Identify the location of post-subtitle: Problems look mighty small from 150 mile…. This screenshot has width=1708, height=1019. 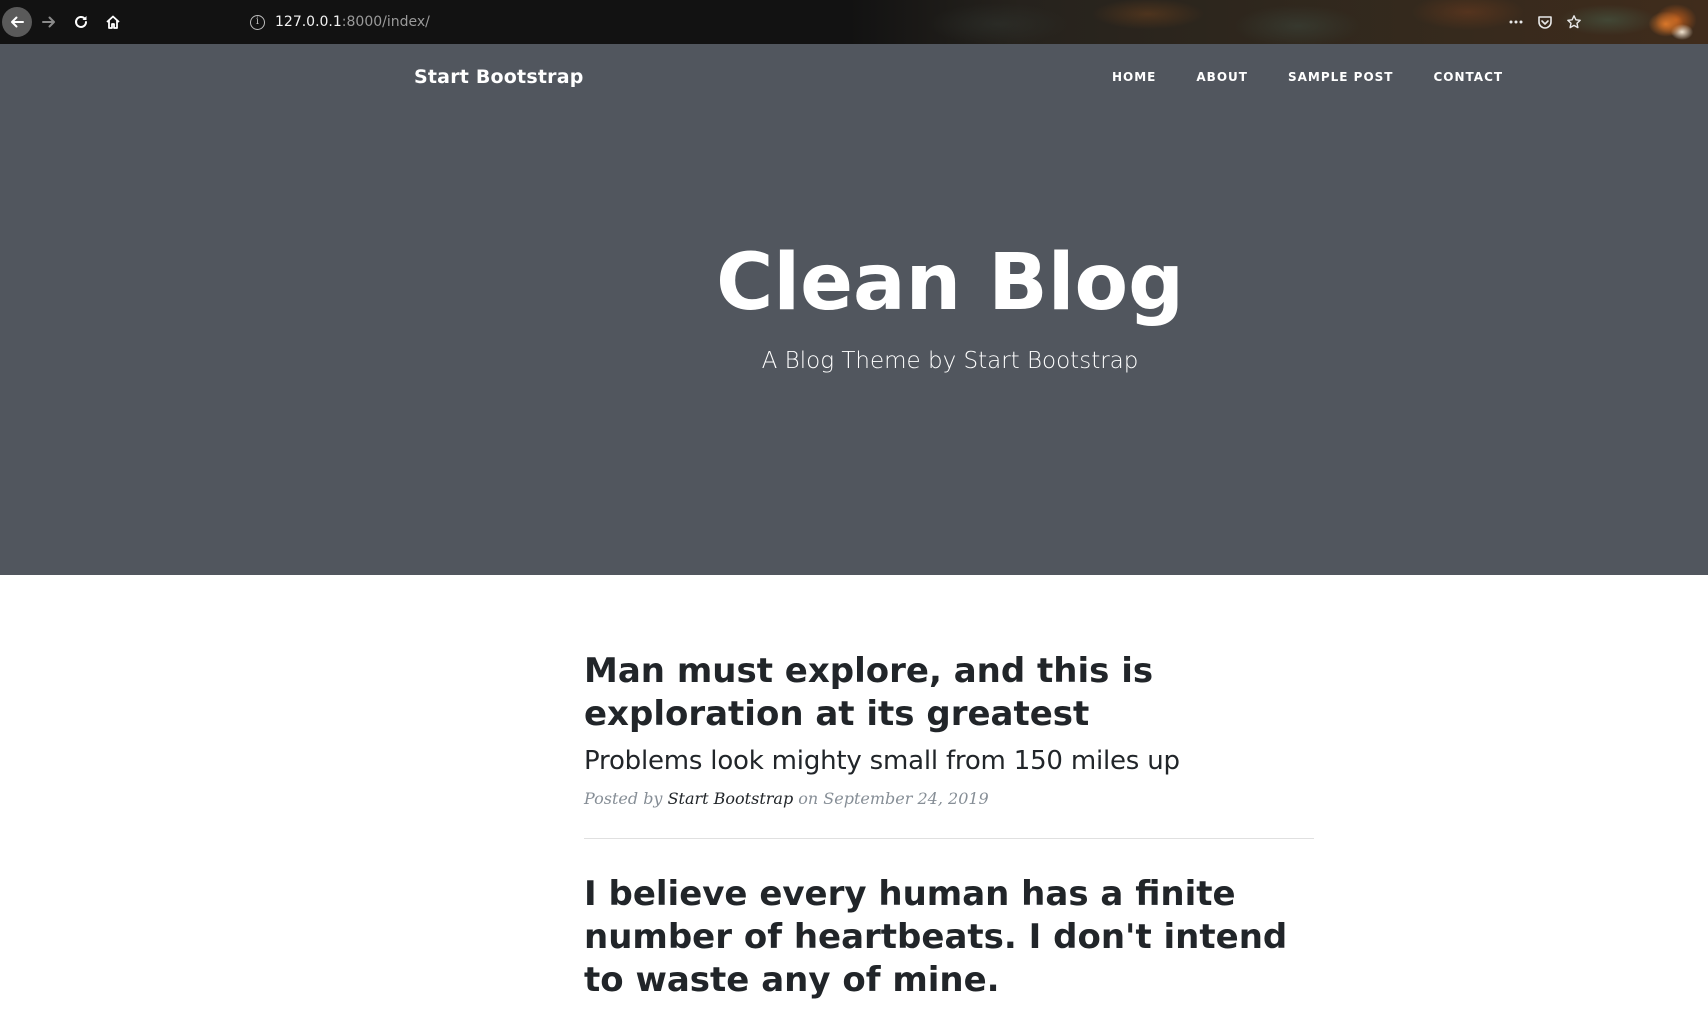
(949, 761).